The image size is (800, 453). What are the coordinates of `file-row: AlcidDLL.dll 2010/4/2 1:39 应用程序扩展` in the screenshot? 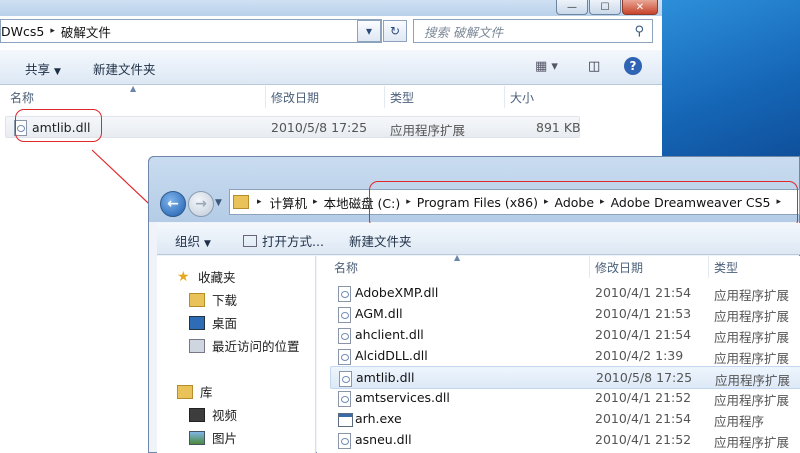 It's located at (565, 355).